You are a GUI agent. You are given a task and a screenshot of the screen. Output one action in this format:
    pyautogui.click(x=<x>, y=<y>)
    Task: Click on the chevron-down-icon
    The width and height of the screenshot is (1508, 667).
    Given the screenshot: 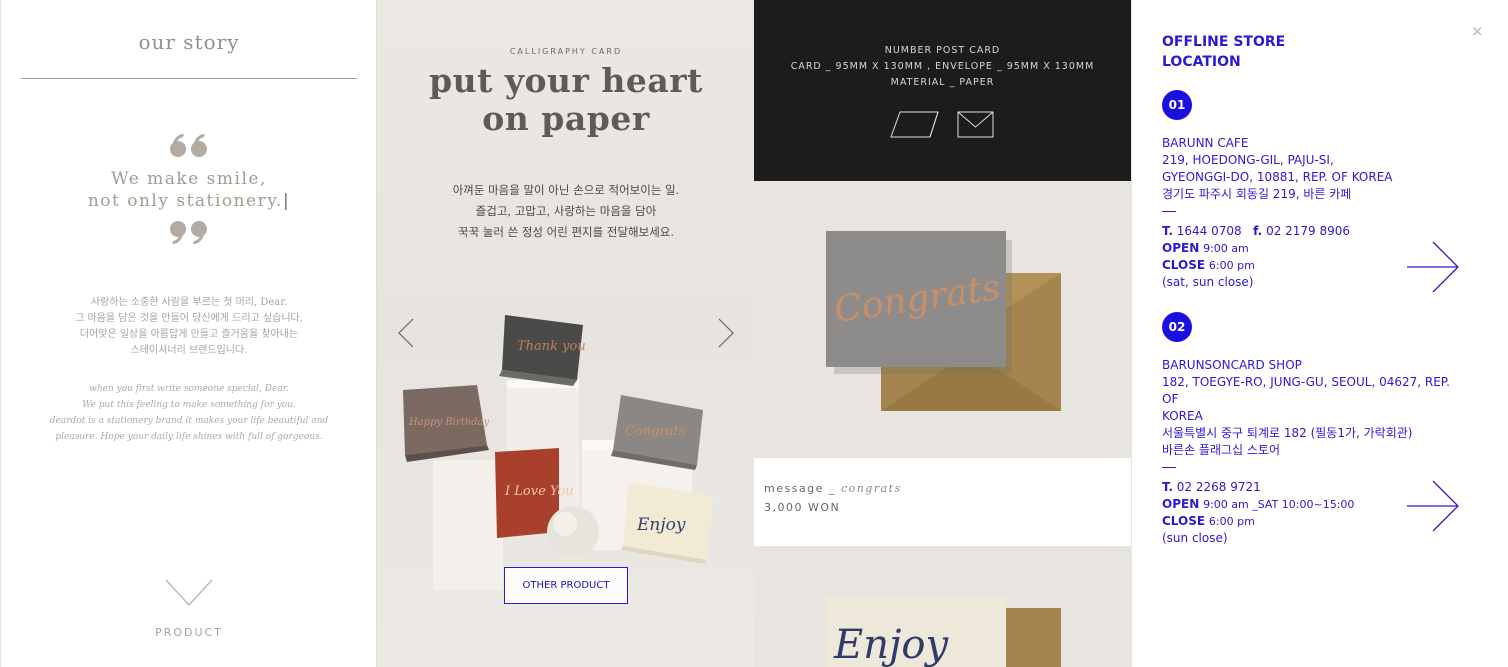 What is the action you would take?
    pyautogui.click(x=189, y=595)
    